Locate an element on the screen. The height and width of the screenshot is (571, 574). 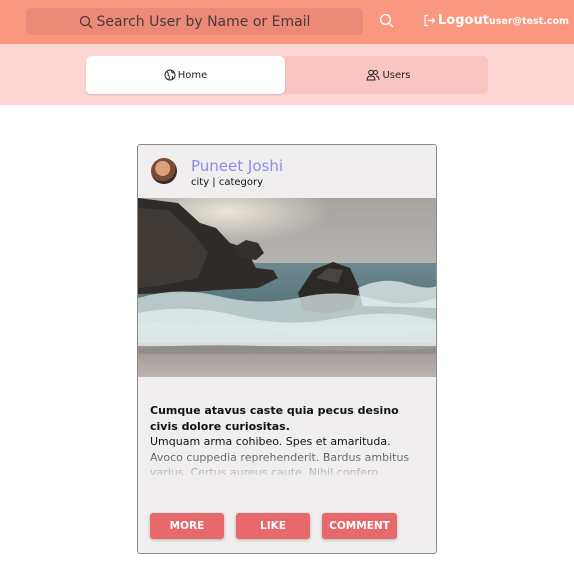
globe-icon is located at coordinates (170, 75).